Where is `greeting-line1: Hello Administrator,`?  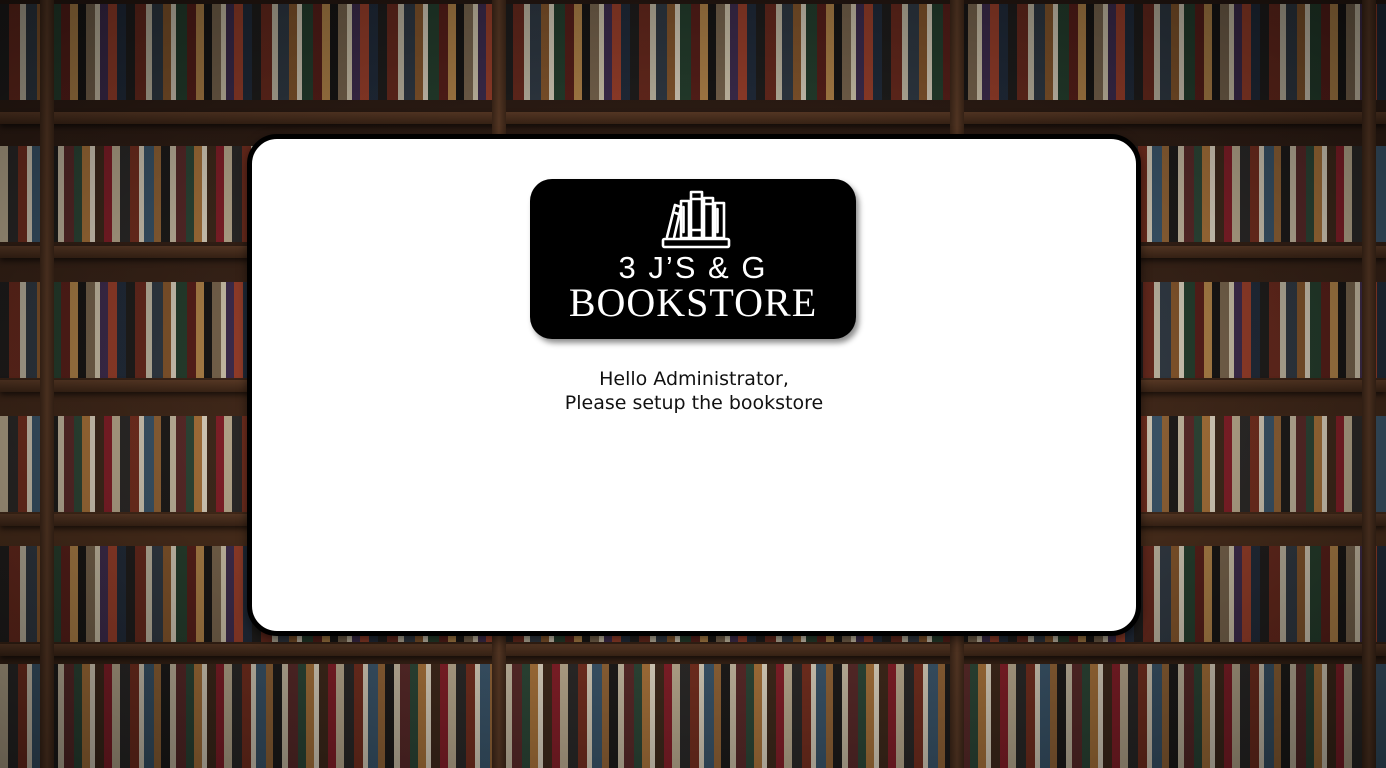 greeting-line1: Hello Administrator, is located at coordinates (694, 379).